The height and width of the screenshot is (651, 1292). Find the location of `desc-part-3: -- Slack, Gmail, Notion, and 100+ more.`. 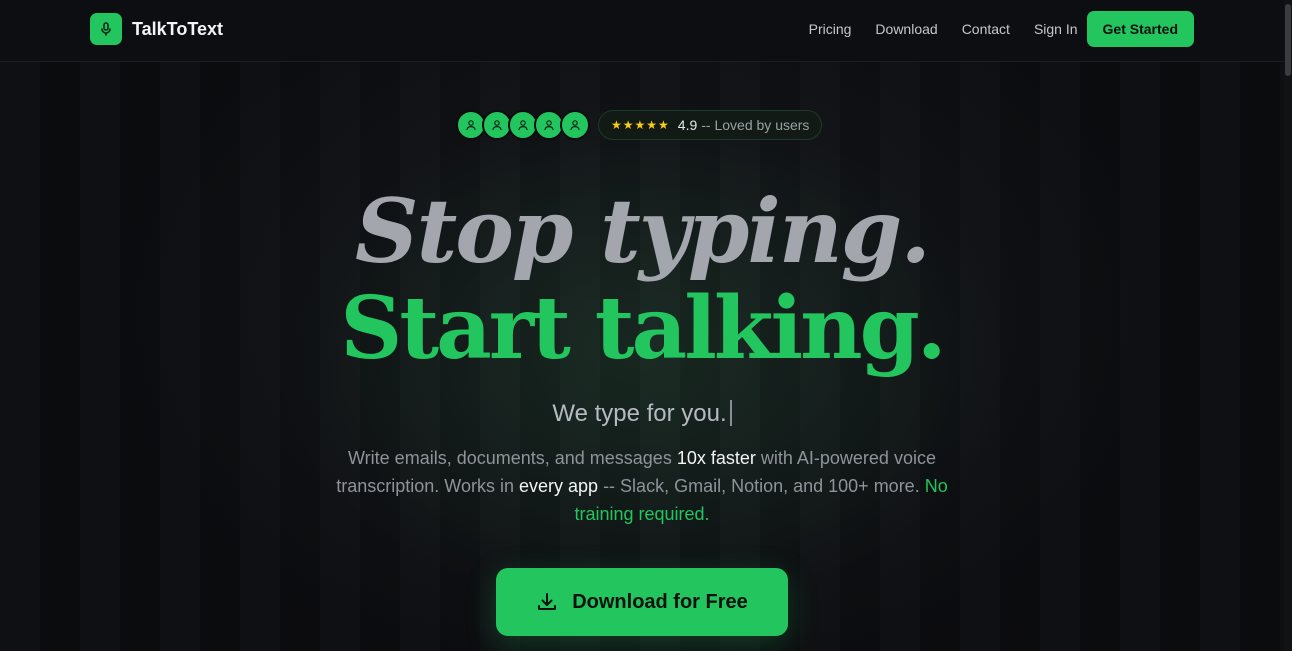

desc-part-3: -- Slack, Gmail, Notion, and 100+ more. is located at coordinates (761, 486).